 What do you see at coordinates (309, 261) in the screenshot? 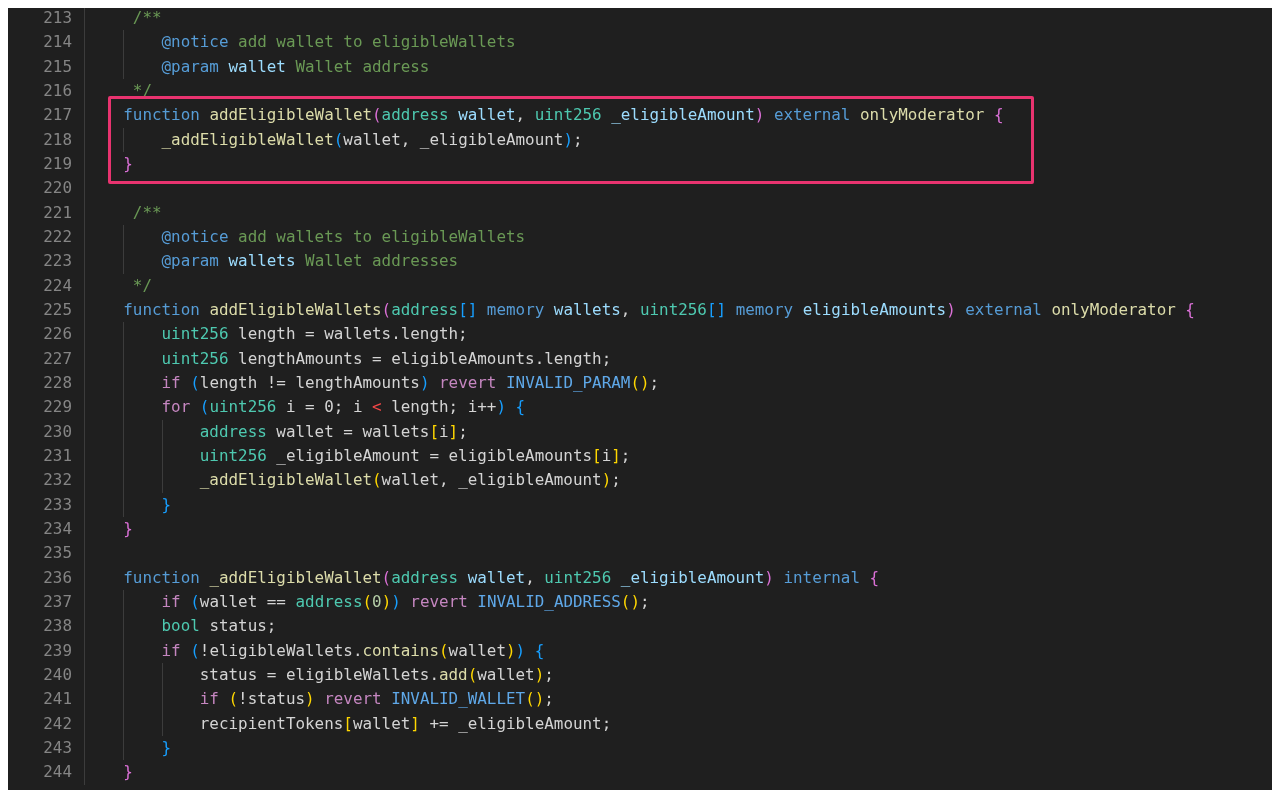
I see `code-line: @param wallets Wallet addresses` at bounding box center [309, 261].